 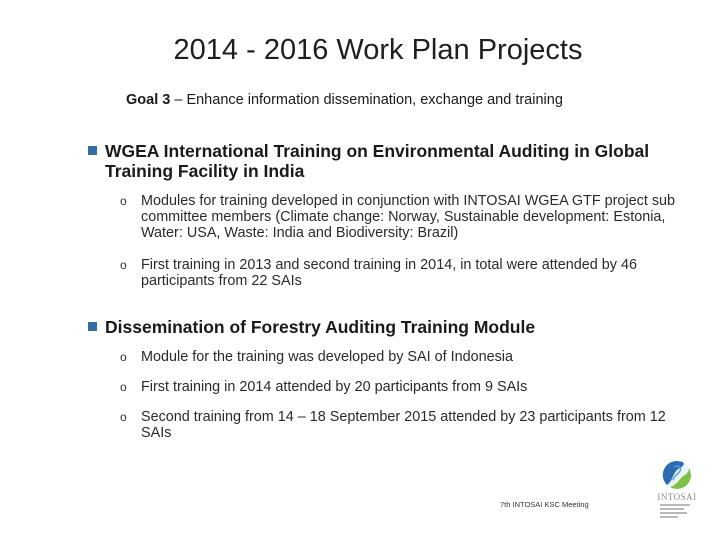 What do you see at coordinates (544, 504) in the screenshot?
I see `footer-text: 7th INTOSAI KSC Meeting` at bounding box center [544, 504].